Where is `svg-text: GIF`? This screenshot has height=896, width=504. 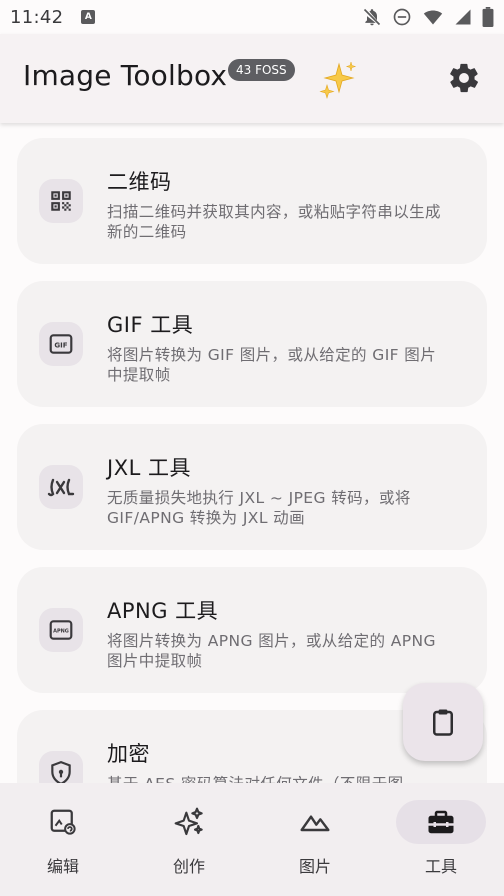
svg-text: GIF is located at coordinates (60, 344).